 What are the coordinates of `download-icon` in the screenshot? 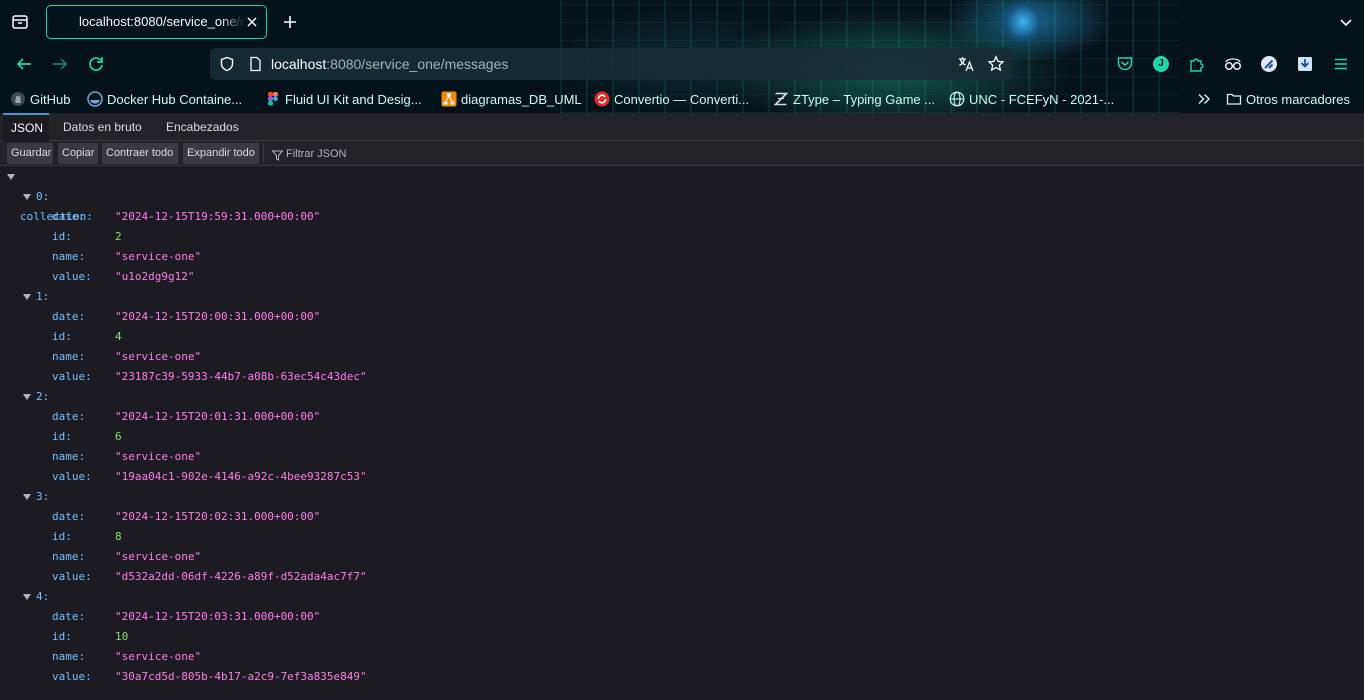 It's located at (1305, 64).